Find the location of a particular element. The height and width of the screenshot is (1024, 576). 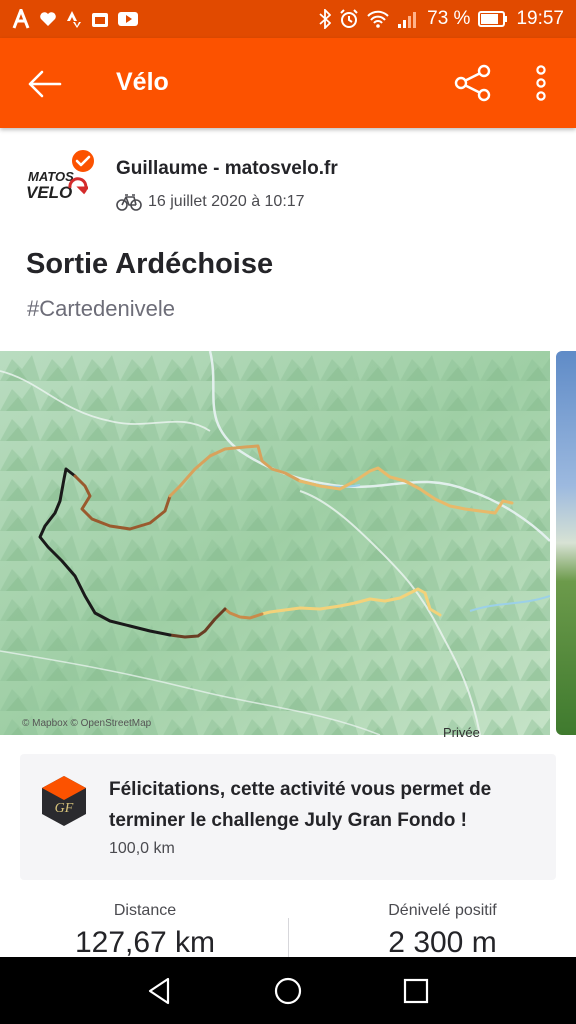

svg-text: VELO is located at coordinates (49, 192).